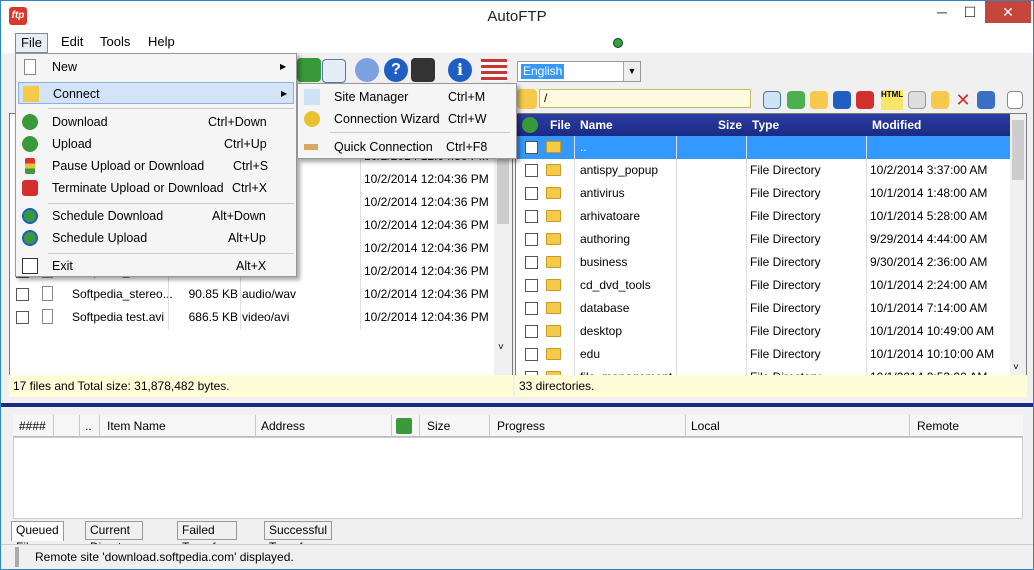  What do you see at coordinates (460, 70) in the screenshot?
I see `info-icon: i` at bounding box center [460, 70].